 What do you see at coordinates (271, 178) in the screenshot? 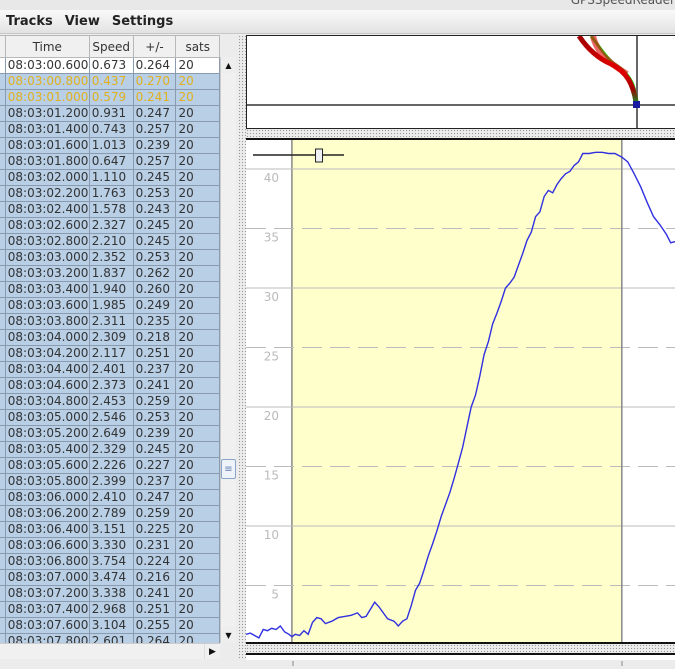
I see `y-tick-label: 40` at bounding box center [271, 178].